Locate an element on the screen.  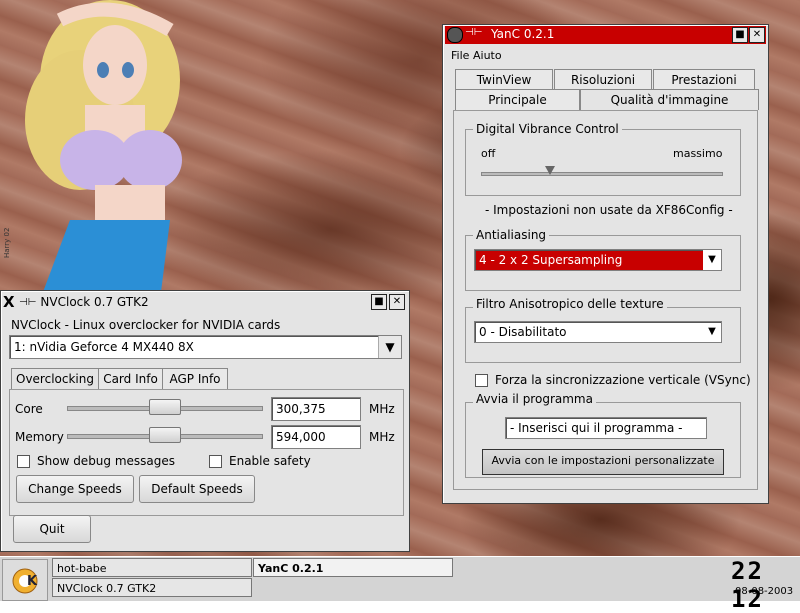
task-label: hot-babe is located at coordinates (82, 568).